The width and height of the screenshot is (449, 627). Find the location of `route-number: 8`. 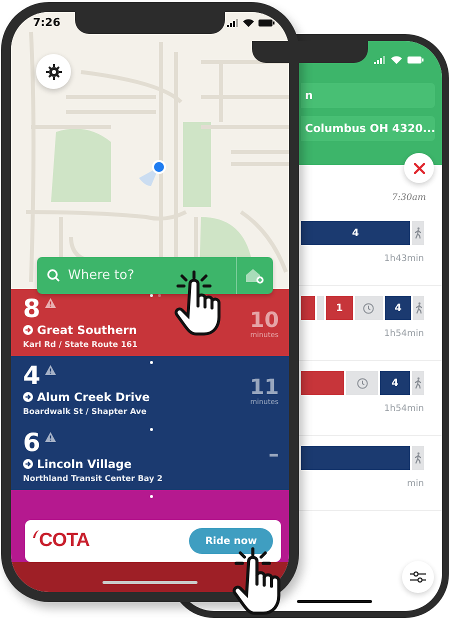

route-number: 8 is located at coordinates (31, 308).